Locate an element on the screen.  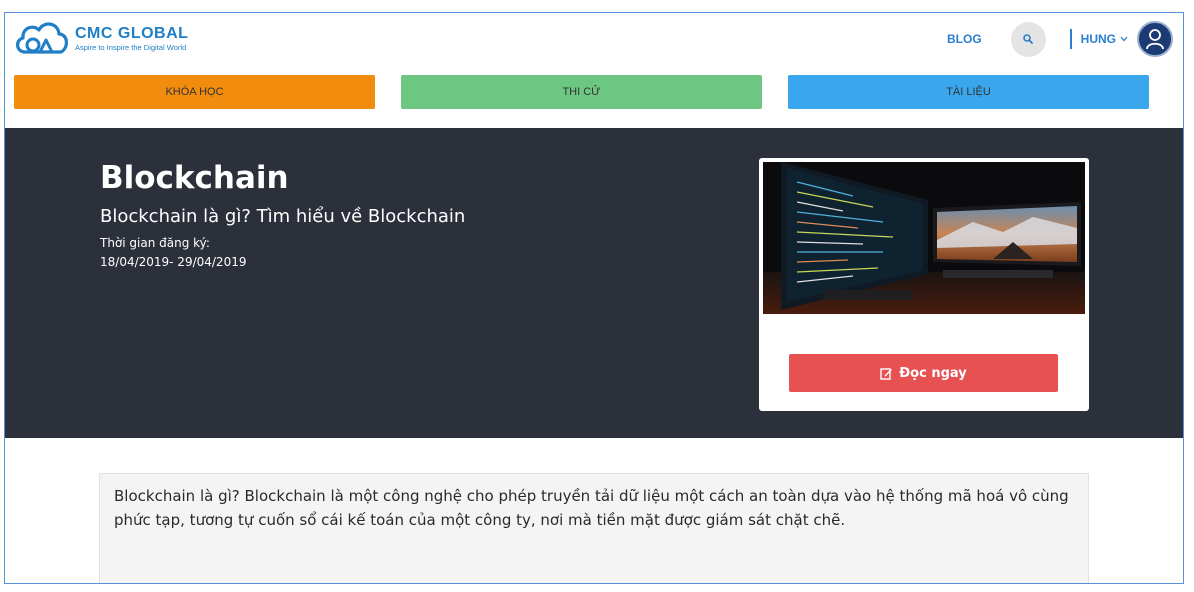
read-now-button: Đọc ngay is located at coordinates (923, 373).